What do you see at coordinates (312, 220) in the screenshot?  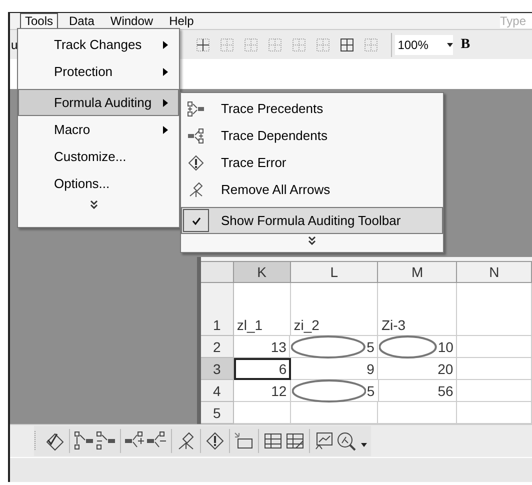 I see `menu-item: Show Formula Auditing Toolbar` at bounding box center [312, 220].